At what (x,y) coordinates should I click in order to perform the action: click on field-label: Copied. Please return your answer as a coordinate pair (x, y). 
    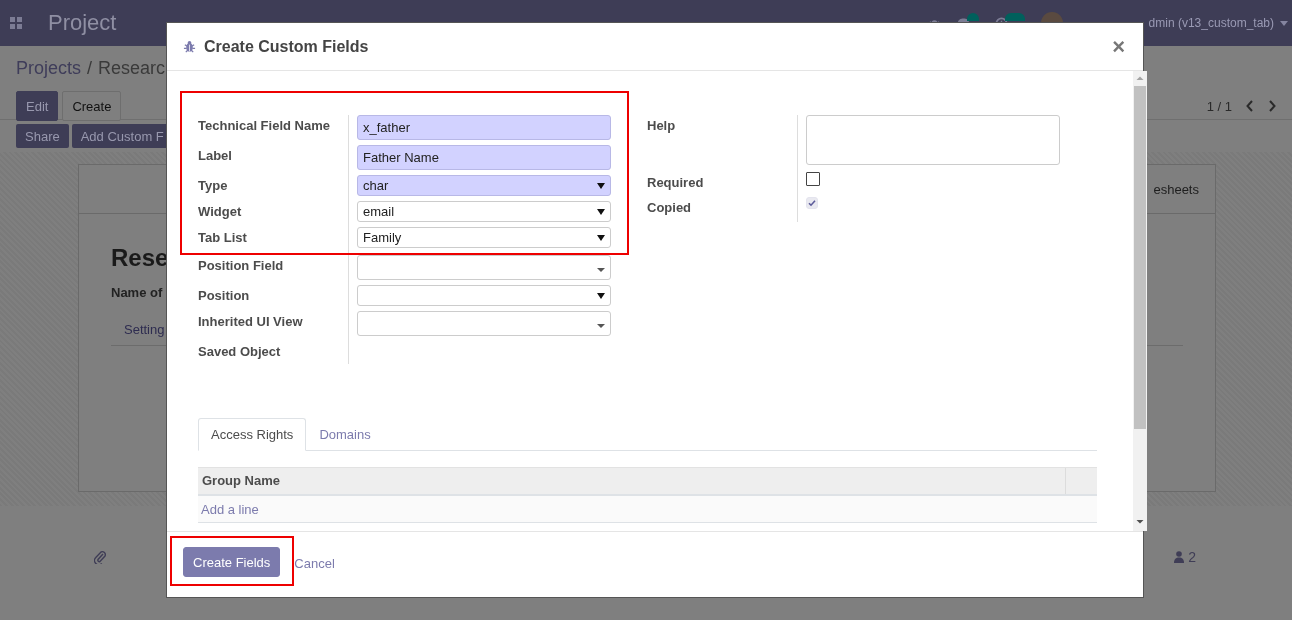
    Looking at the image, I should click on (670, 208).